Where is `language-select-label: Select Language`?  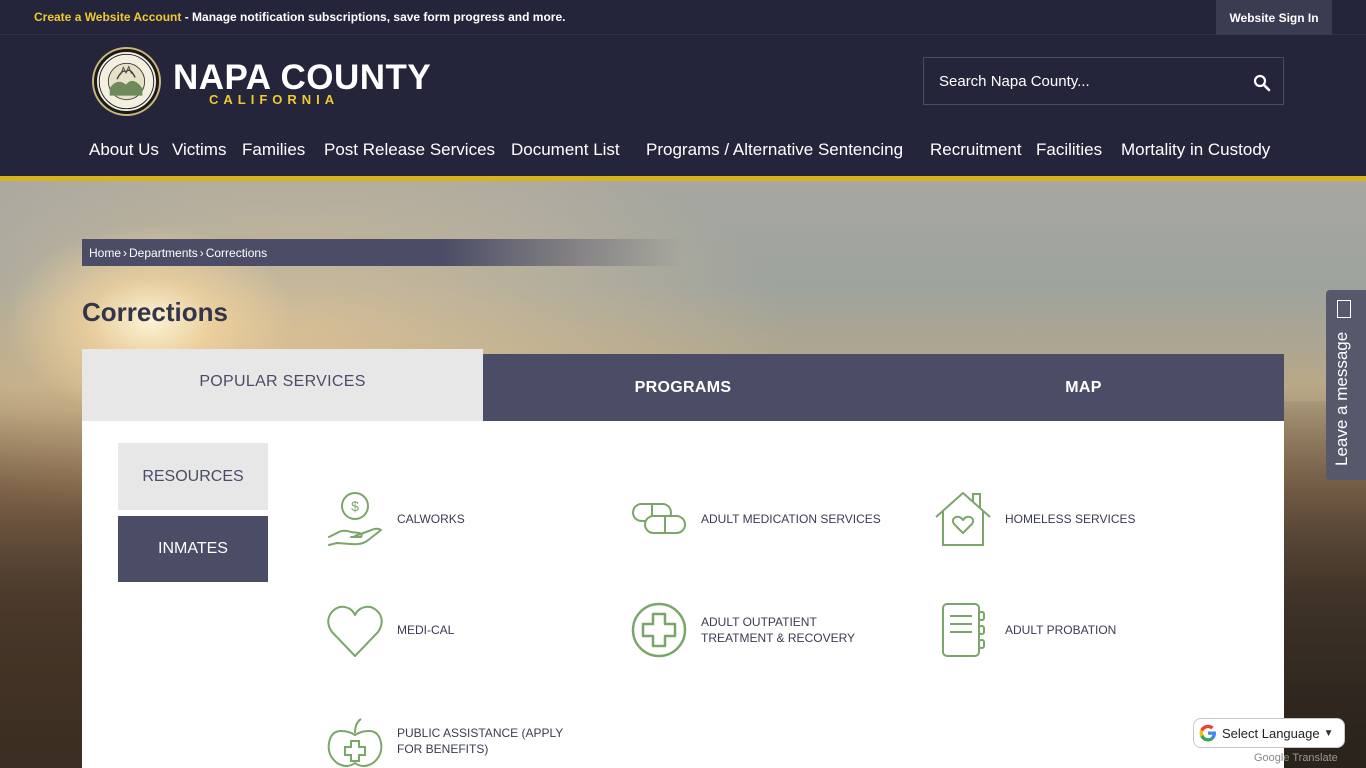 language-select-label: Select Language is located at coordinates (1271, 733).